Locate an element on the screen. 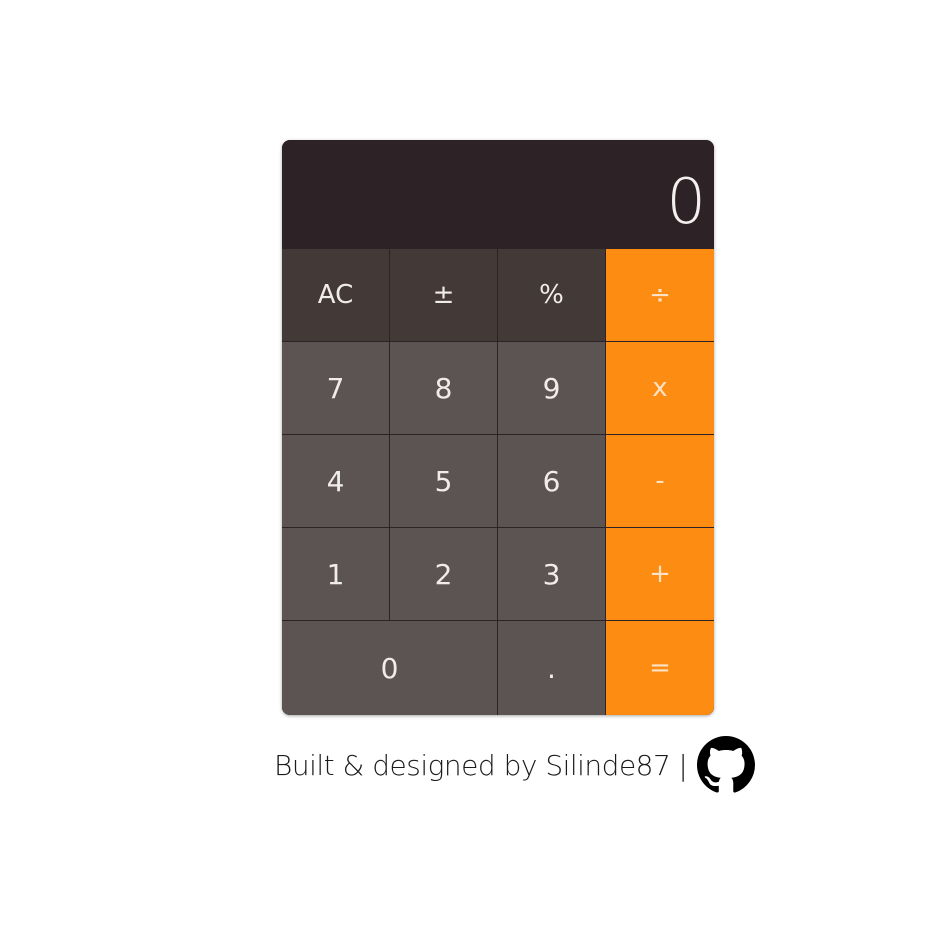  multiply-button: x is located at coordinates (660, 388).